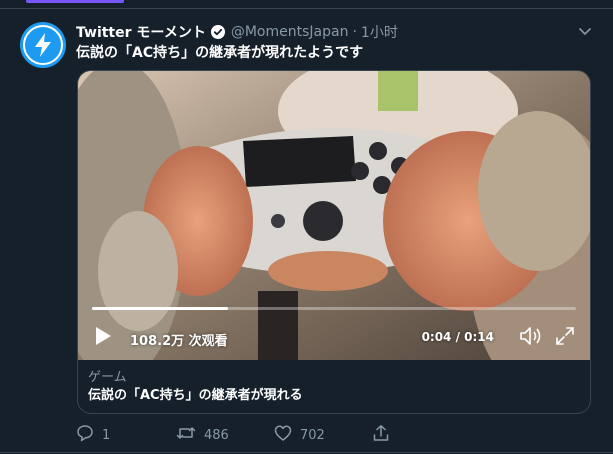  I want to click on lightning-bolt-icon, so click(43, 45).